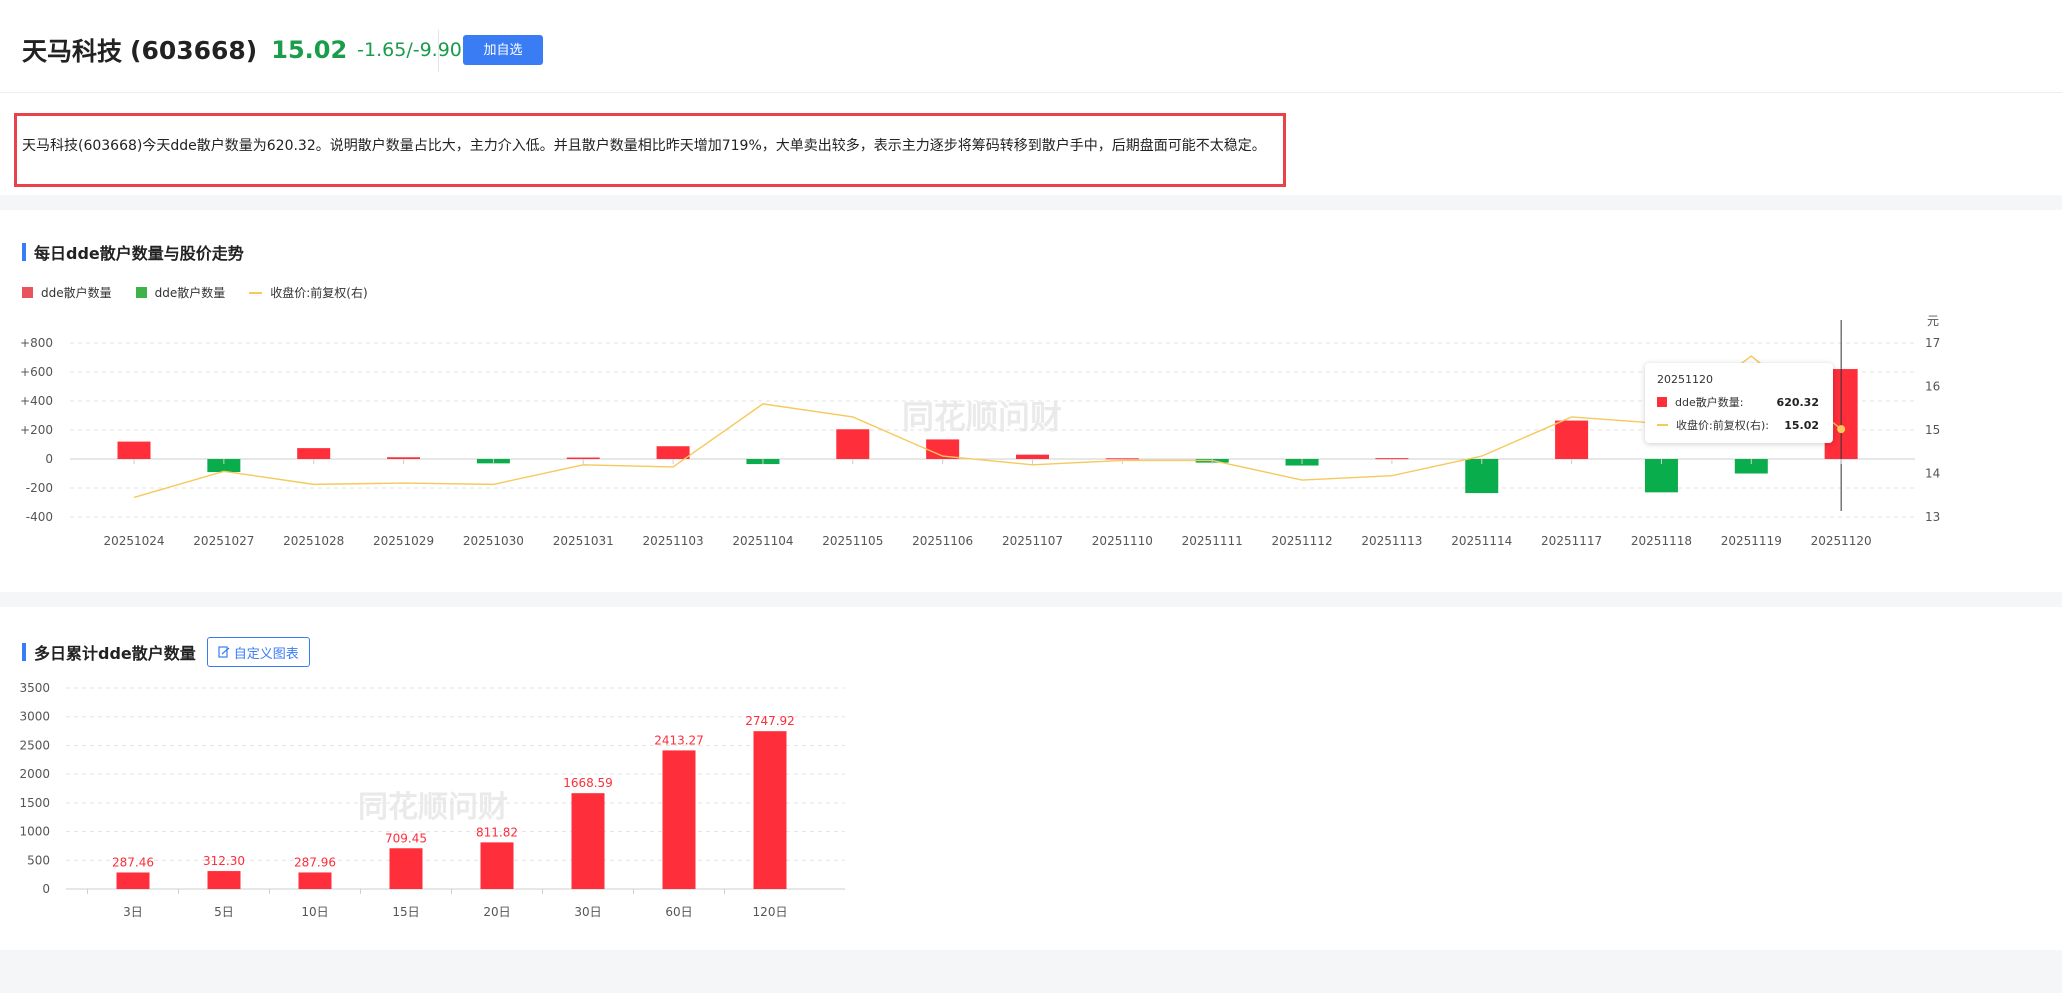 The width and height of the screenshot is (2062, 993). What do you see at coordinates (770, 912) in the screenshot?
I see `x-tick-label: 120日` at bounding box center [770, 912].